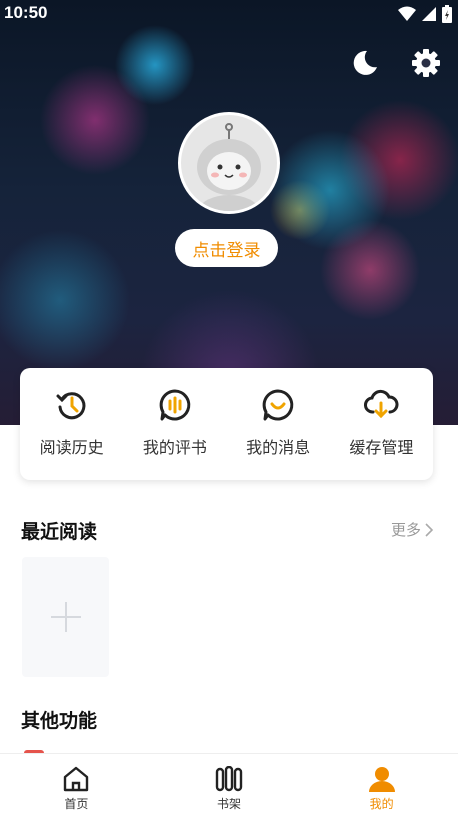  I want to click on other-features-title: 其他功能, so click(59, 721).